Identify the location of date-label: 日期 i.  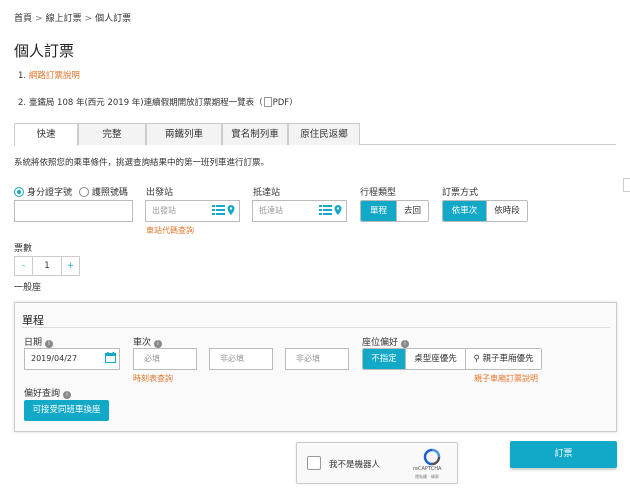
(39, 341).